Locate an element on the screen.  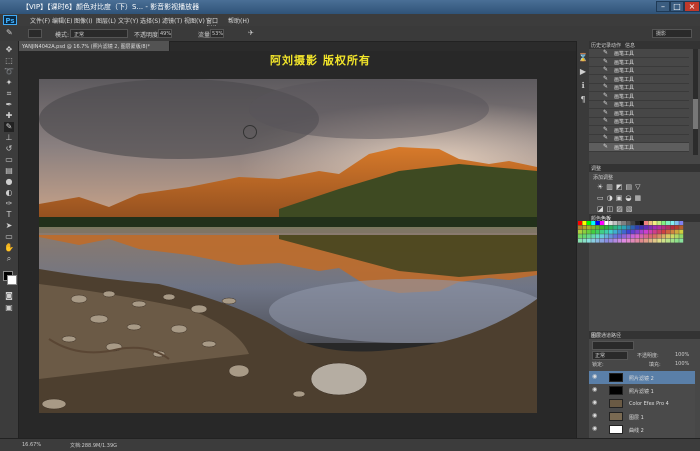
hand-tool-icon: ✋ is located at coordinates (9, 248).